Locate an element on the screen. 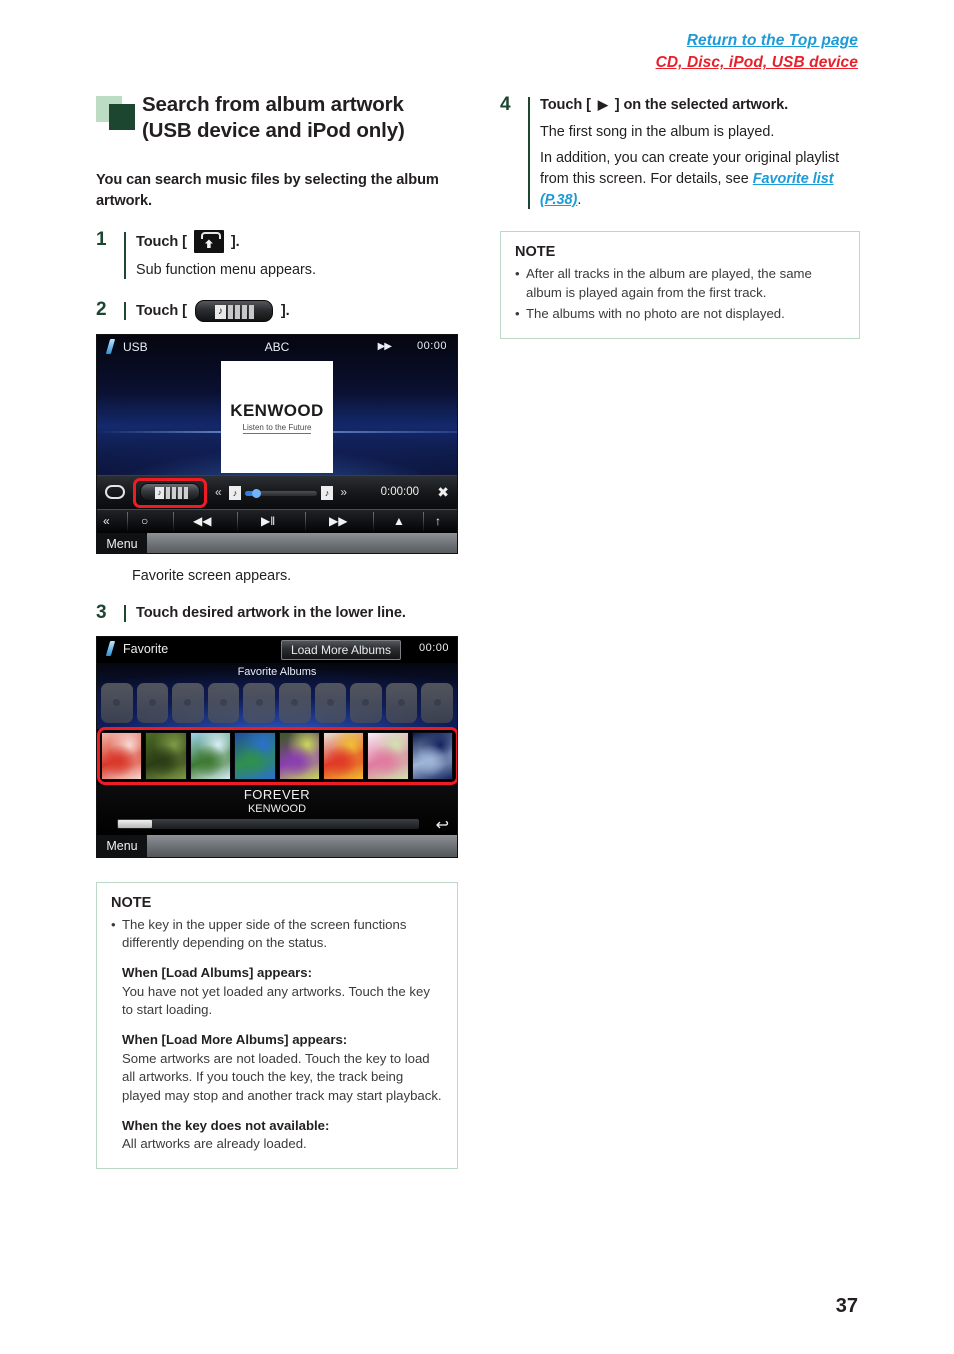 Image resolution: width=954 pixels, height=1354 pixels. seek-knob is located at coordinates (257, 494).